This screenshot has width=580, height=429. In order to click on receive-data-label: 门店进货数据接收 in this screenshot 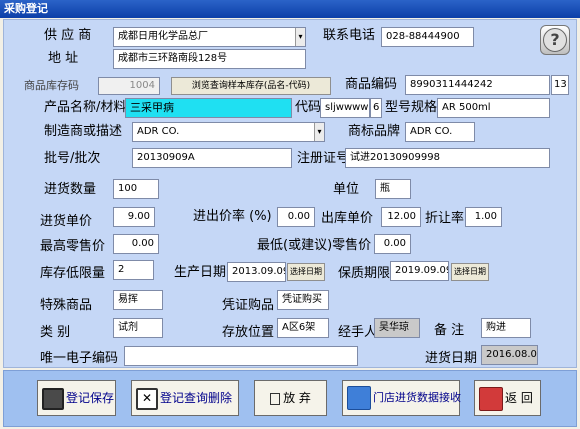, I will do `click(417, 397)`.